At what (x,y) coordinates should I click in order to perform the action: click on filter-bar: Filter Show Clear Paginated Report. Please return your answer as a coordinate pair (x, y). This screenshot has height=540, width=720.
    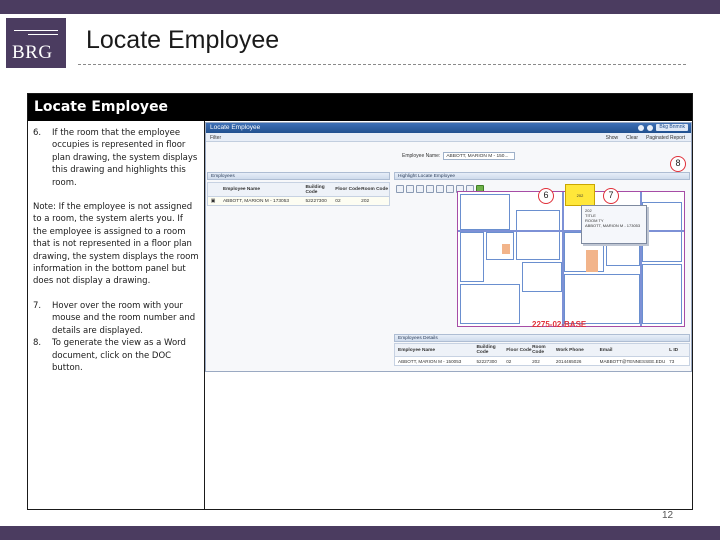
    Looking at the image, I should click on (448, 137).